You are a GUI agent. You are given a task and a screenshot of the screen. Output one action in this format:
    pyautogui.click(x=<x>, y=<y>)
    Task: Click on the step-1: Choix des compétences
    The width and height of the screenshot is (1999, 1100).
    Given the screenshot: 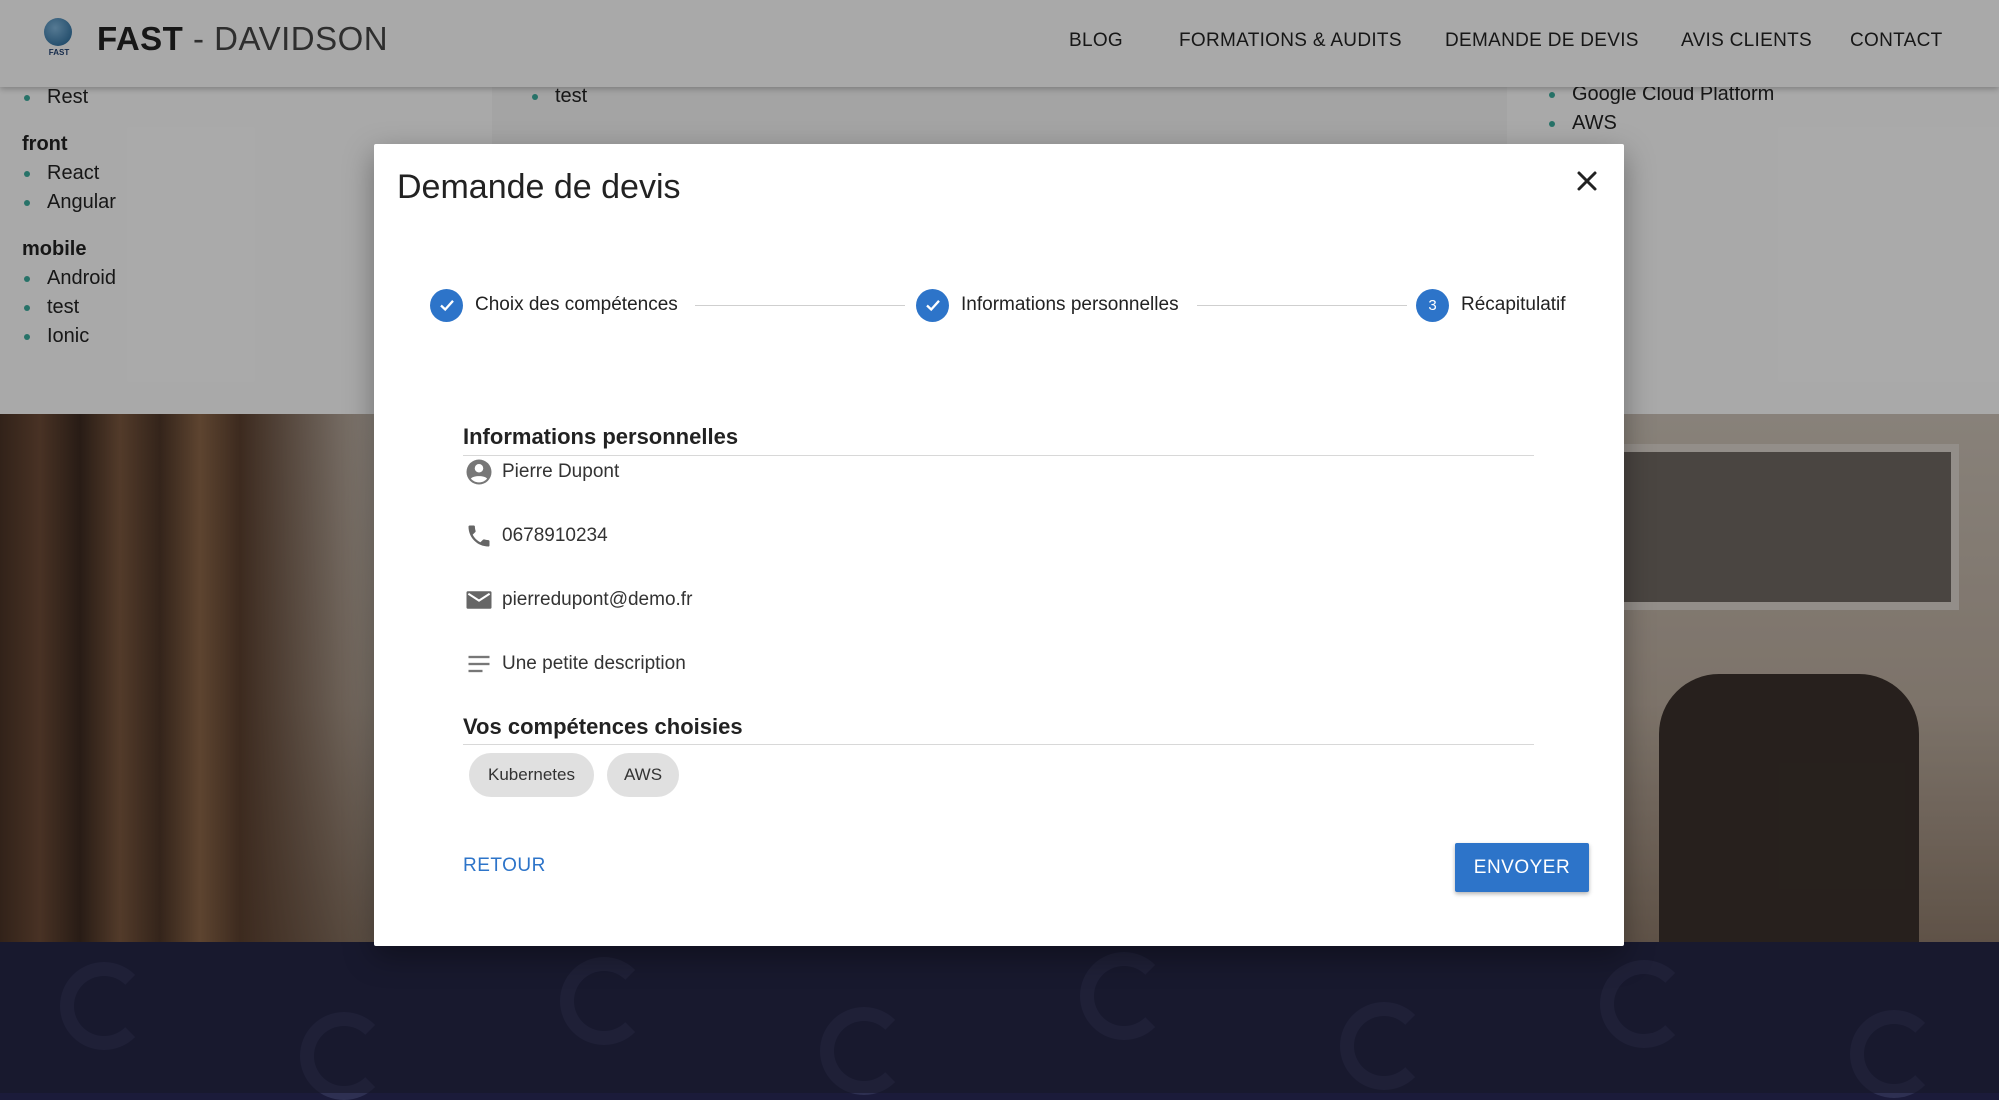 What is the action you would take?
    pyautogui.click(x=554, y=305)
    